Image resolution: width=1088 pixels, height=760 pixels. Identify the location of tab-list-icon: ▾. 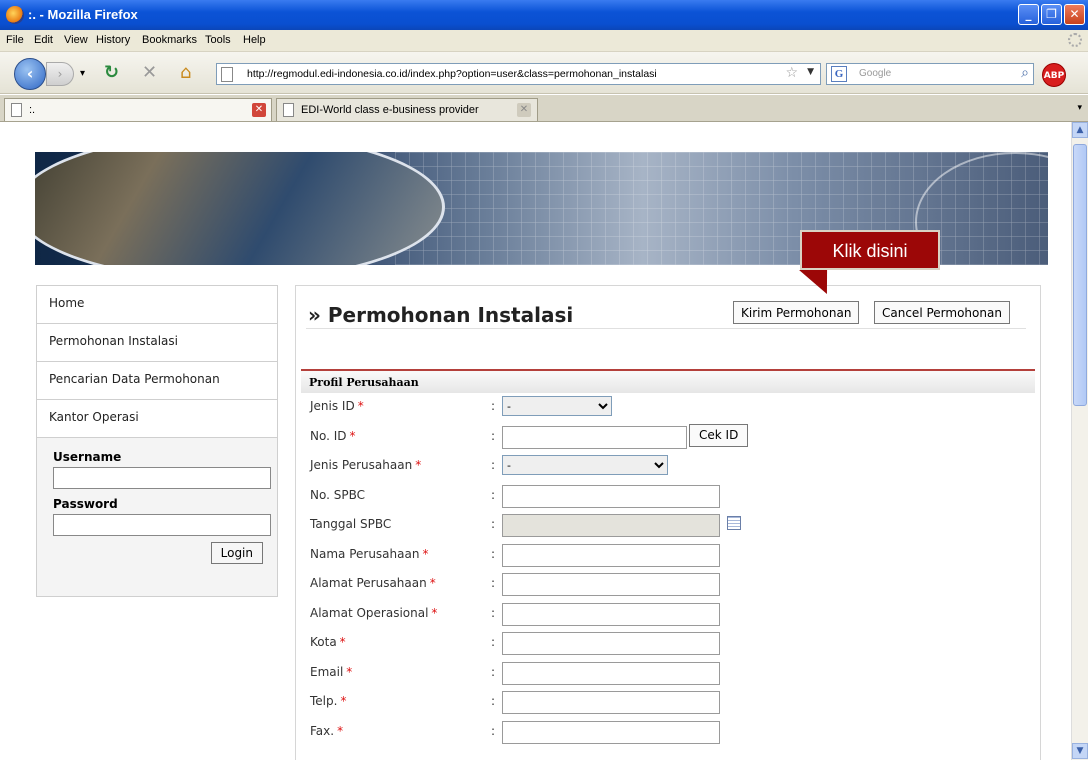
(1079, 108).